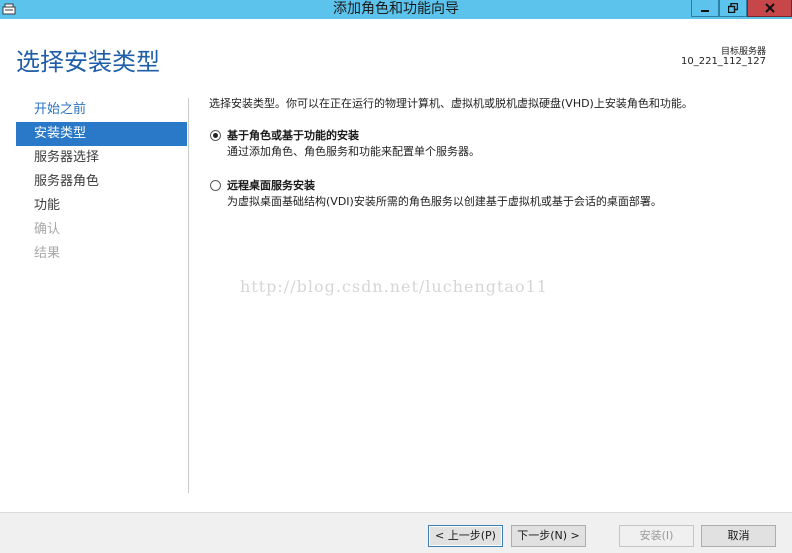  Describe the element at coordinates (101, 158) in the screenshot. I see `nav-item-server-selection: 服务器选择` at that location.